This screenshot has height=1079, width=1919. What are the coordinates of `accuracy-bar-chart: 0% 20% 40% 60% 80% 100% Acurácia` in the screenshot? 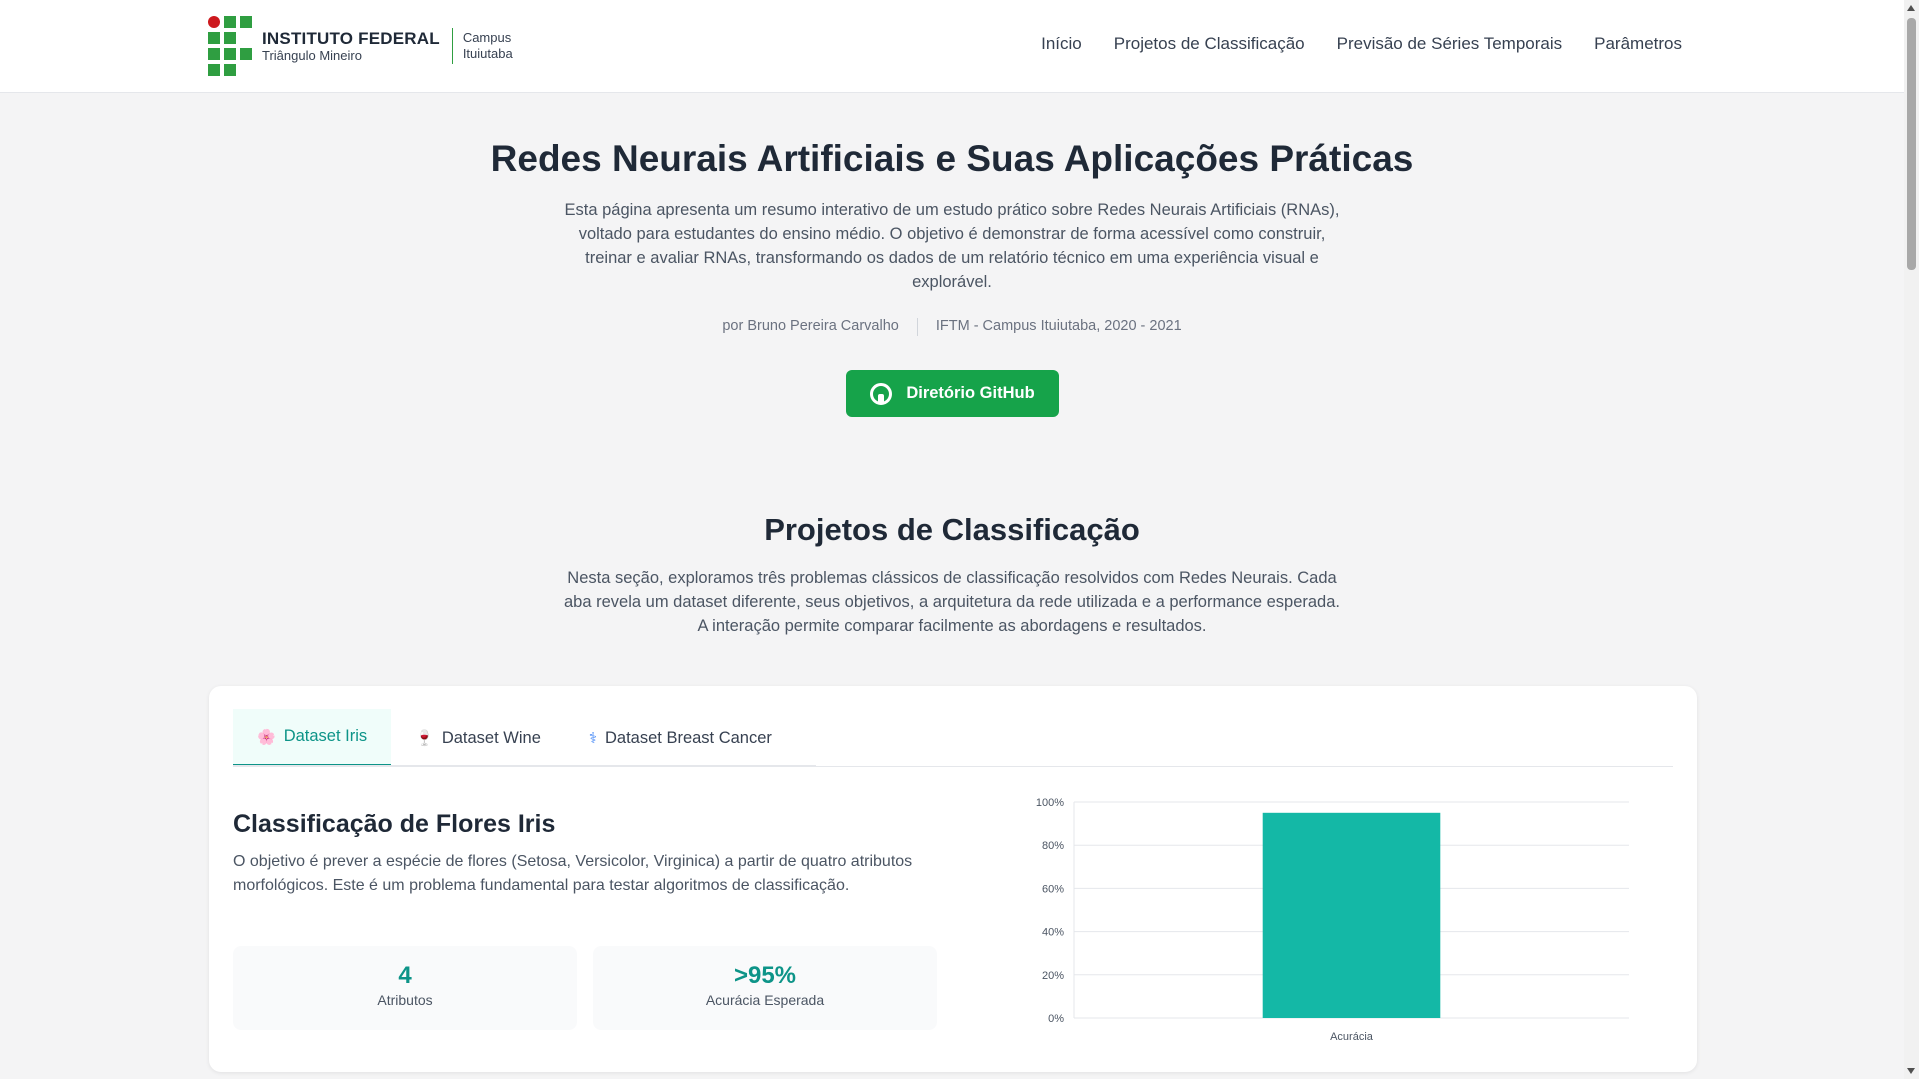 It's located at (1332, 920).